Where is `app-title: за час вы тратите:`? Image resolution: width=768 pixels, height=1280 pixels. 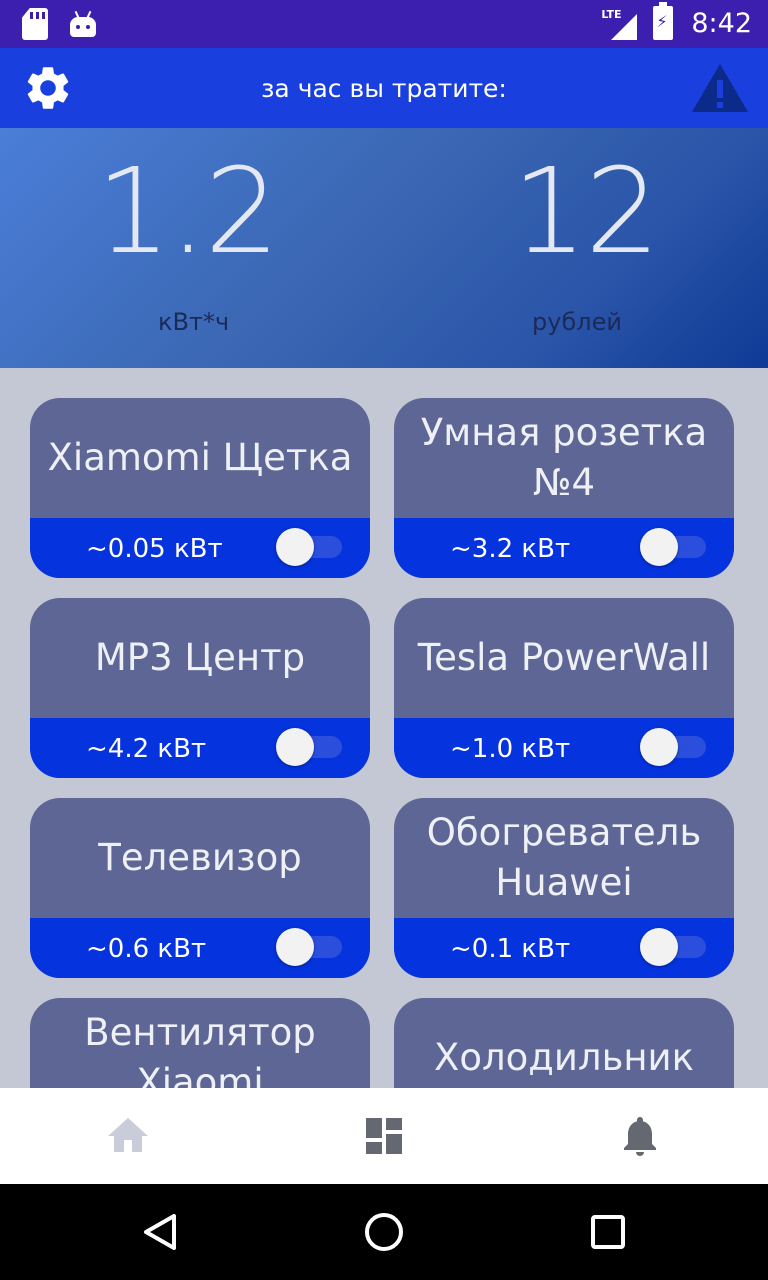 app-title: за час вы тратите: is located at coordinates (384, 88).